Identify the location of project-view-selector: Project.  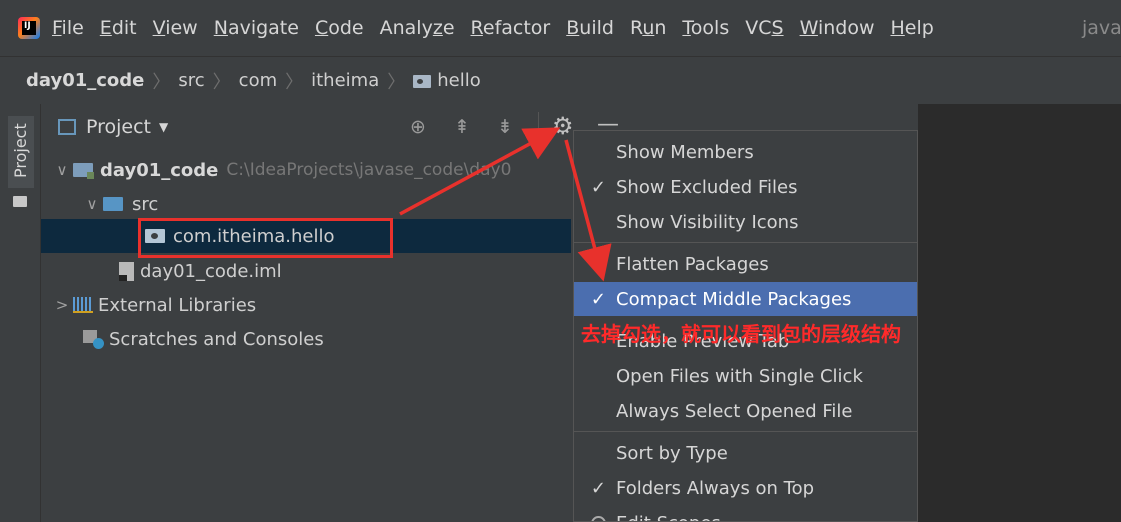
(118, 127).